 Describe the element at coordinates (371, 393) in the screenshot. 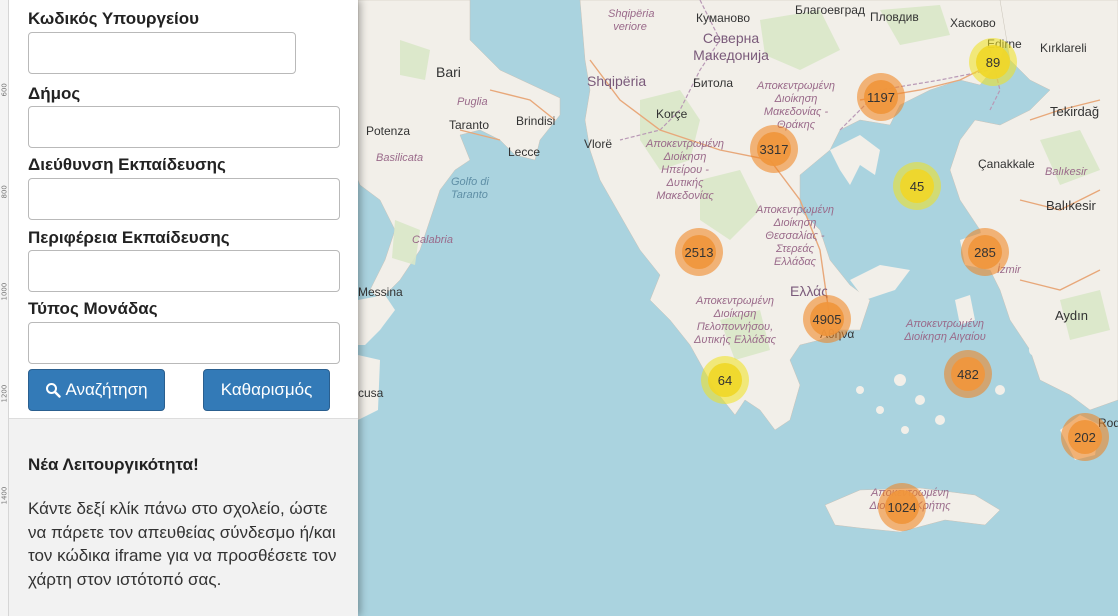

I see `map-label-cusa: cusa` at that location.